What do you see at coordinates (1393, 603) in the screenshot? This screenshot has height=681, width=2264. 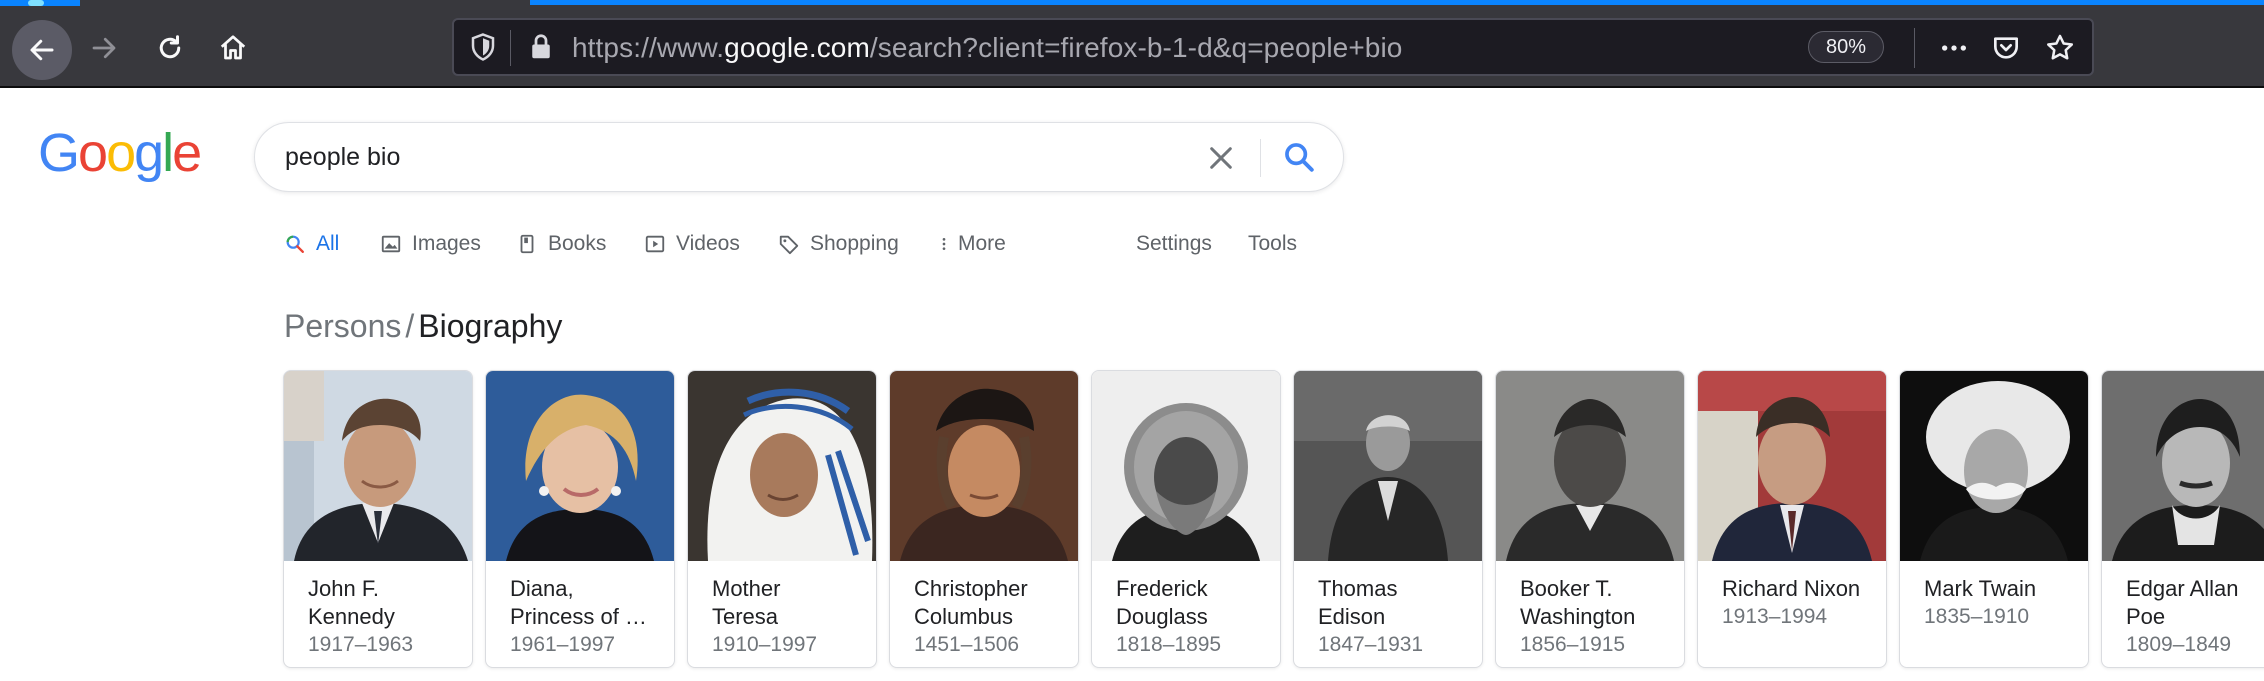 I see `person-name: Thomas Edison` at bounding box center [1393, 603].